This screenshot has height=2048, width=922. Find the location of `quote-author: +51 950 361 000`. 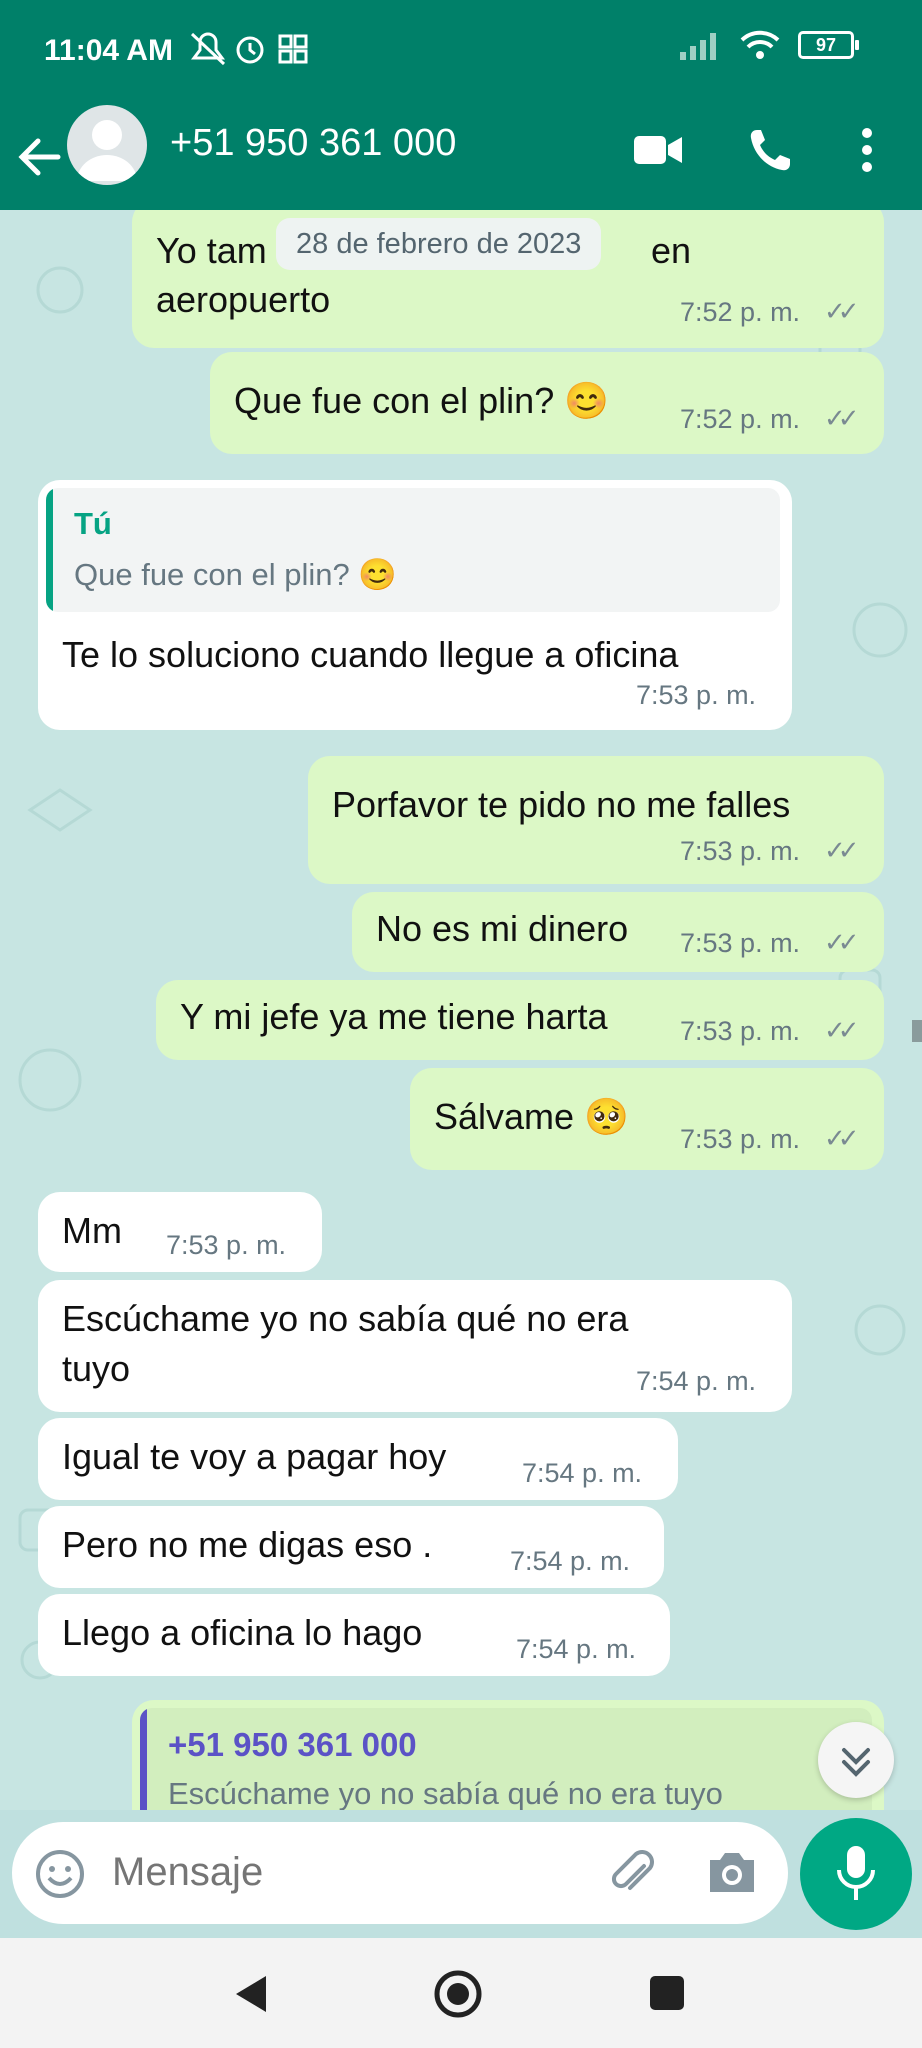

quote-author: +51 950 361 000 is located at coordinates (292, 1744).